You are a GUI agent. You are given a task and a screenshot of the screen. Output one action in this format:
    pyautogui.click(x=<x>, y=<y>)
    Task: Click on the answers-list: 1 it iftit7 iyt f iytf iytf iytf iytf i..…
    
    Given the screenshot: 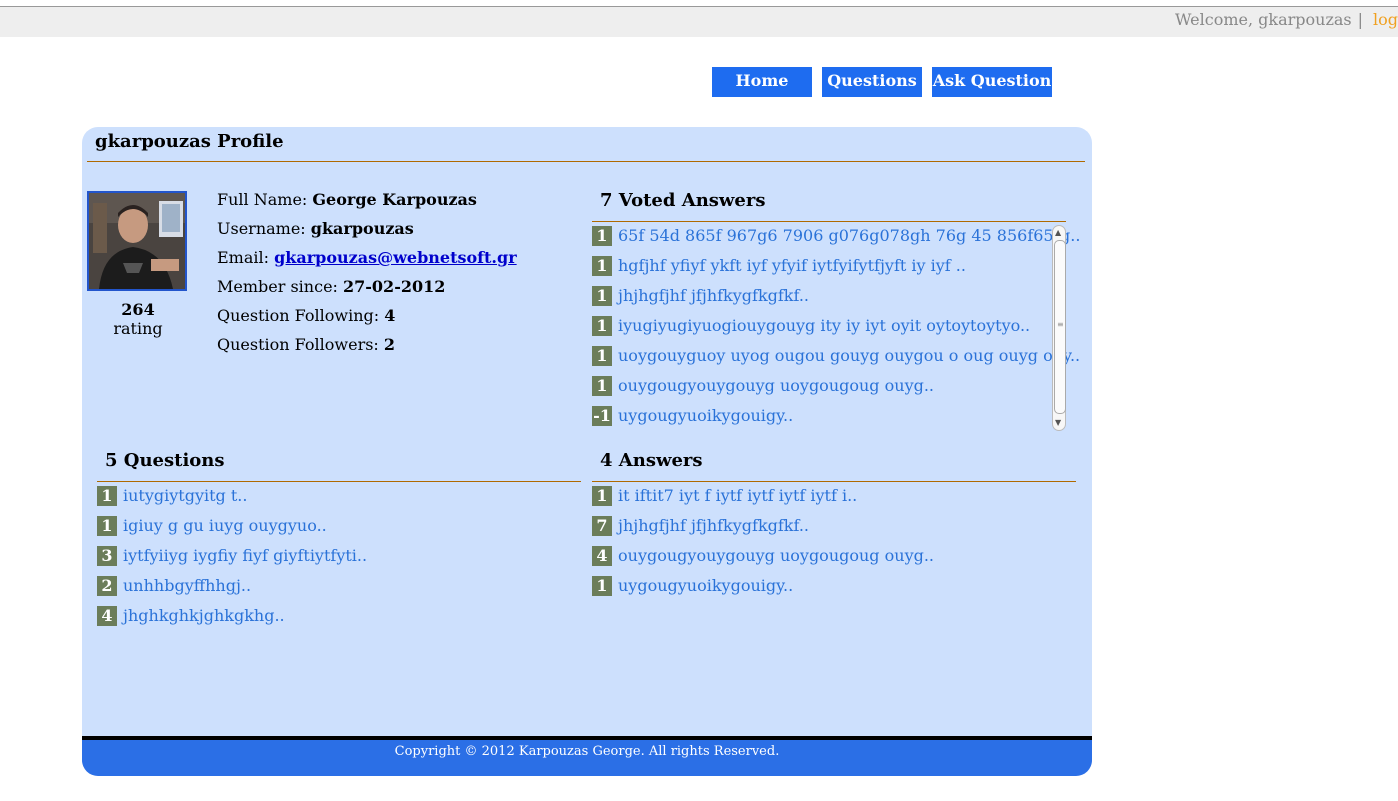 What is the action you would take?
    pyautogui.click(x=763, y=546)
    